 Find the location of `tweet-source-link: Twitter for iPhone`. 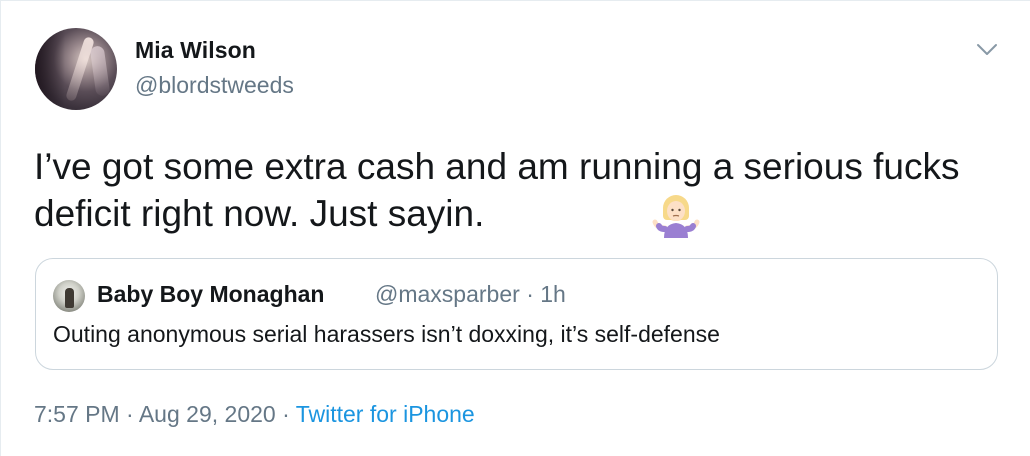

tweet-source-link: Twitter for iPhone is located at coordinates (385, 414).